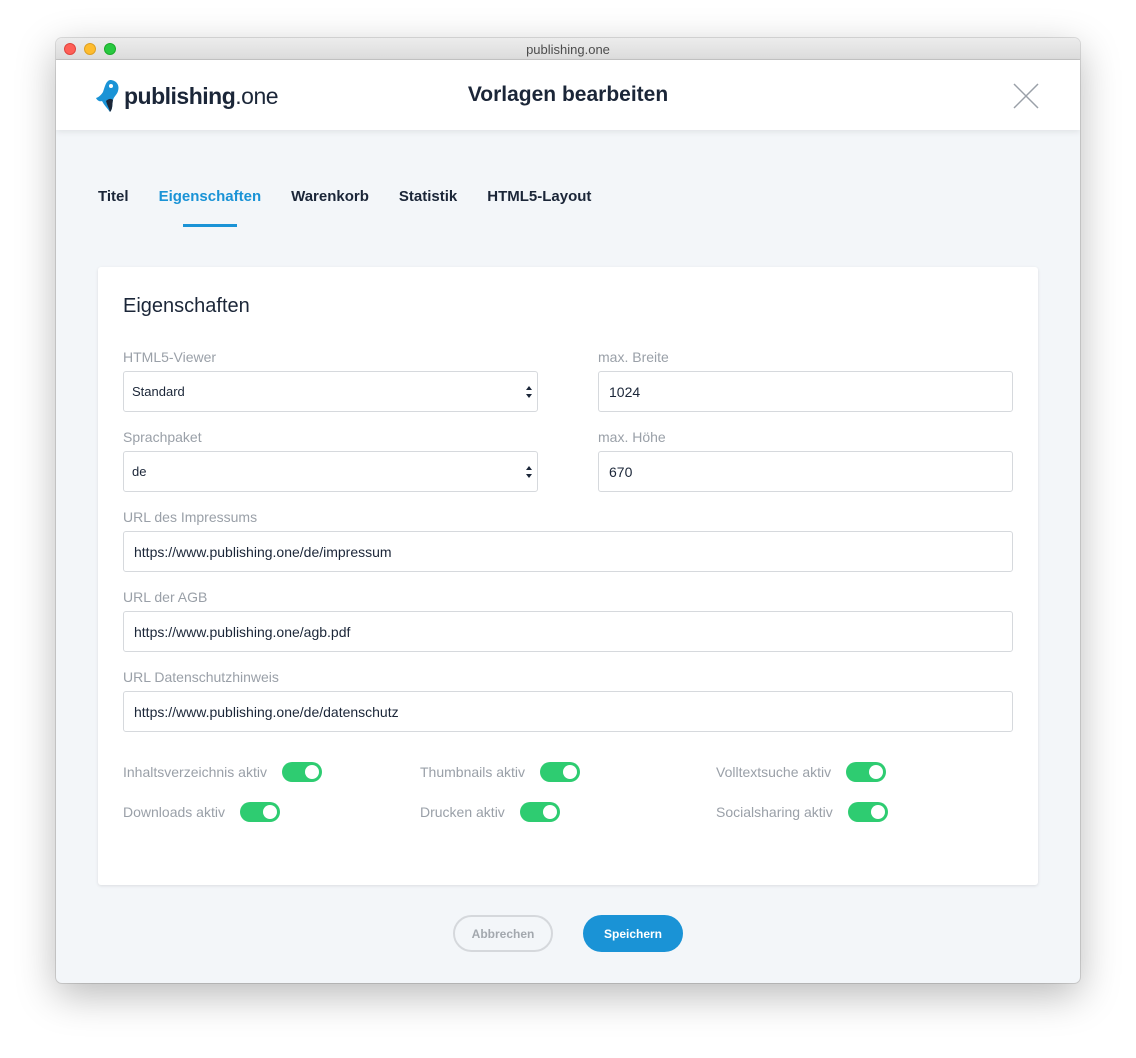  I want to click on window-title: publishing.one, so click(568, 49).